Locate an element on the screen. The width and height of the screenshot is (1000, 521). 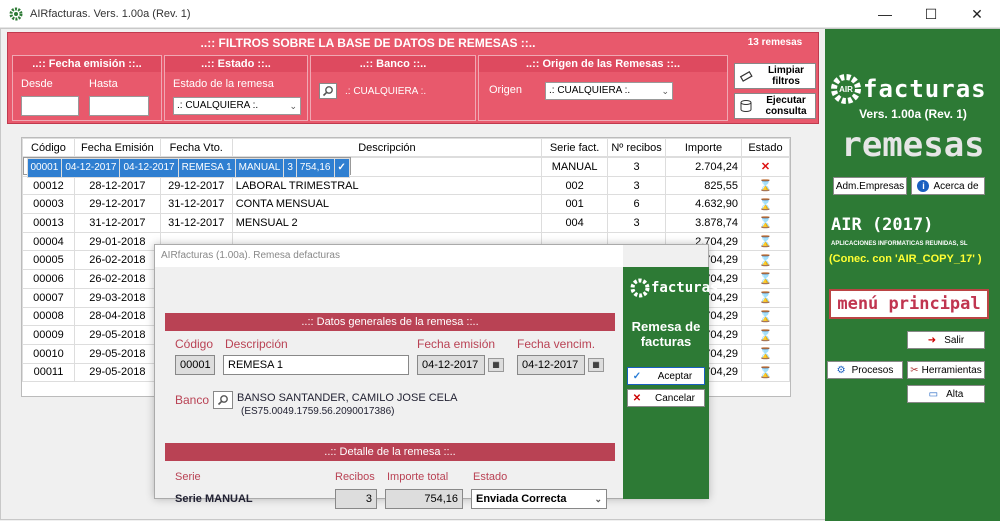
gears-icon: ⚙ is located at coordinates (841, 370).